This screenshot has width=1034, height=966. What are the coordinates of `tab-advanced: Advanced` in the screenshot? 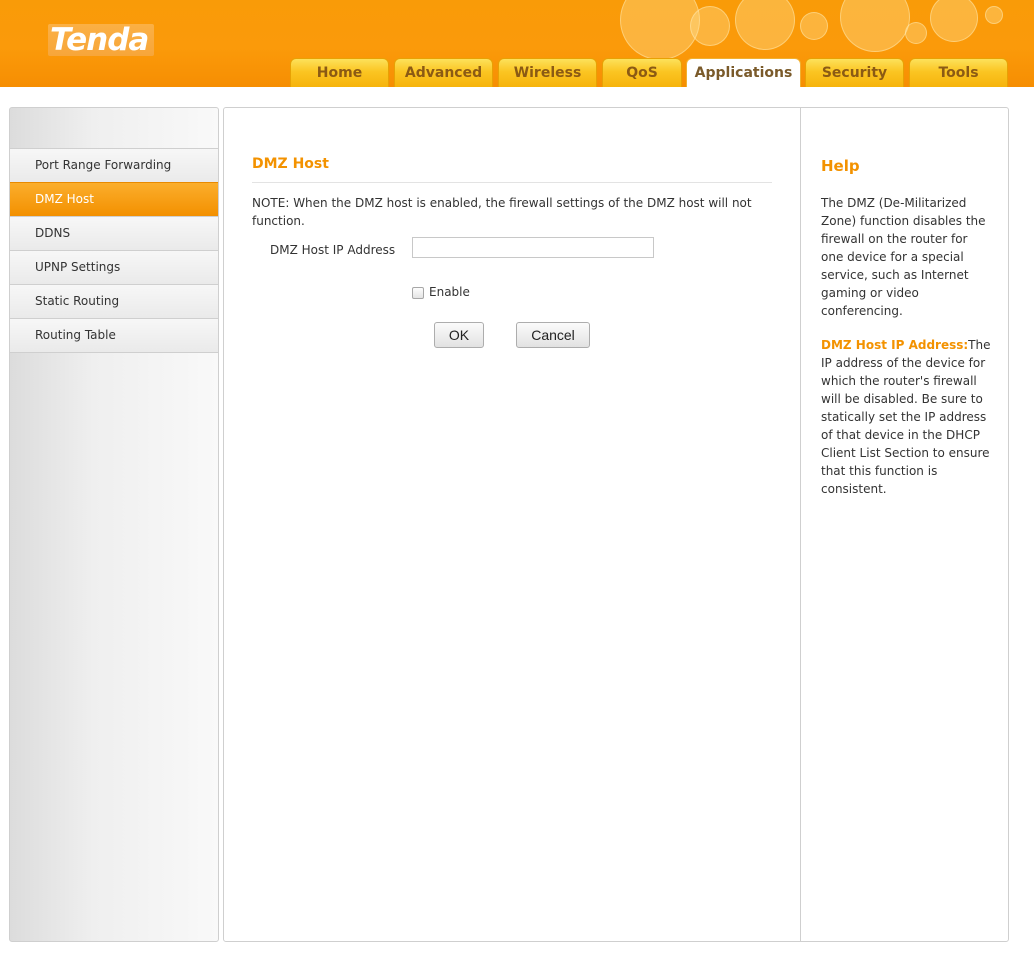 It's located at (443, 72).